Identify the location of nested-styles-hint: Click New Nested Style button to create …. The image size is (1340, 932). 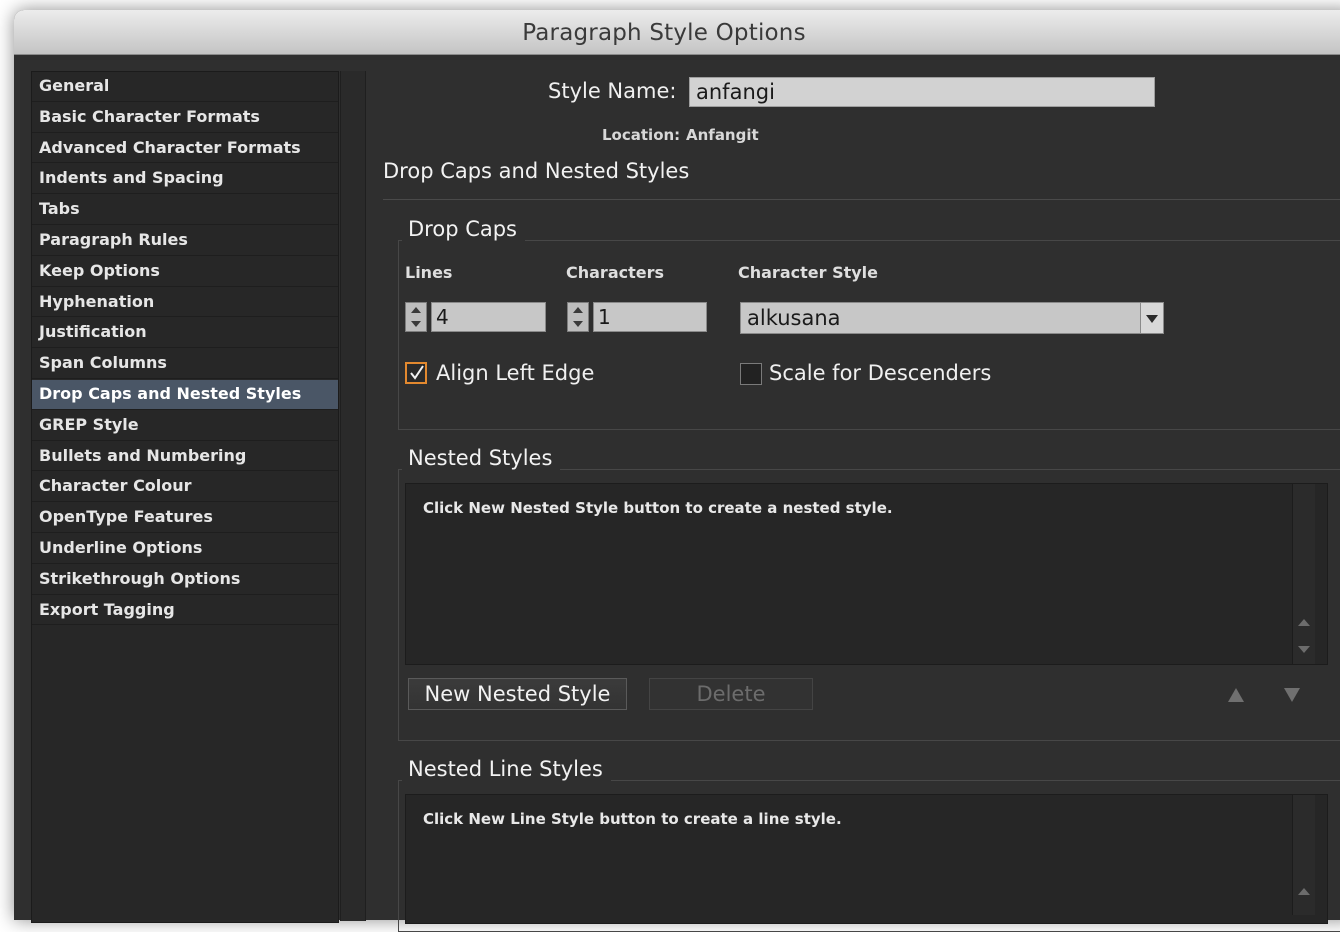
(658, 508).